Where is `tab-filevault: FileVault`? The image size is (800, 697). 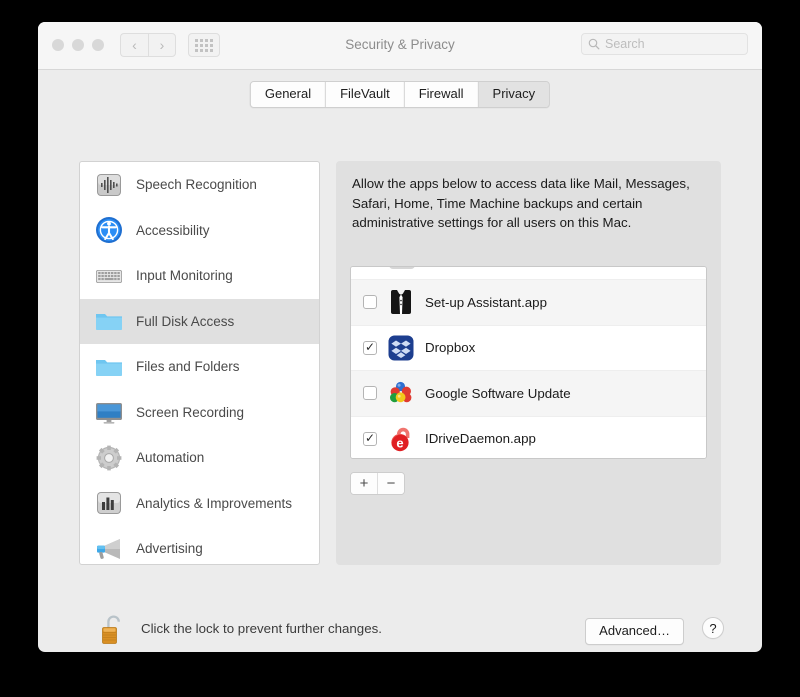 tab-filevault: FileVault is located at coordinates (365, 94).